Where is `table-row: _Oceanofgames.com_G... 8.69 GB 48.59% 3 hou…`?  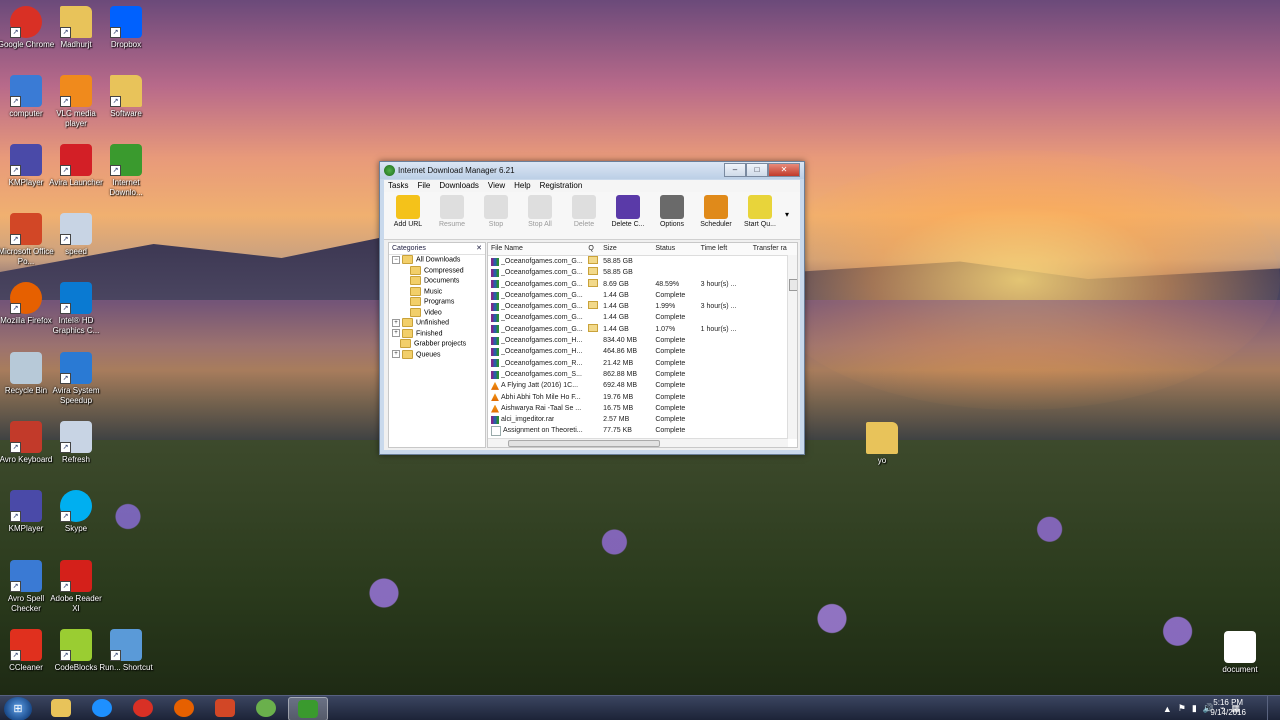
table-row: _Oceanofgames.com_G... 8.69 GB 48.59% 3 hou… is located at coordinates (642, 284).